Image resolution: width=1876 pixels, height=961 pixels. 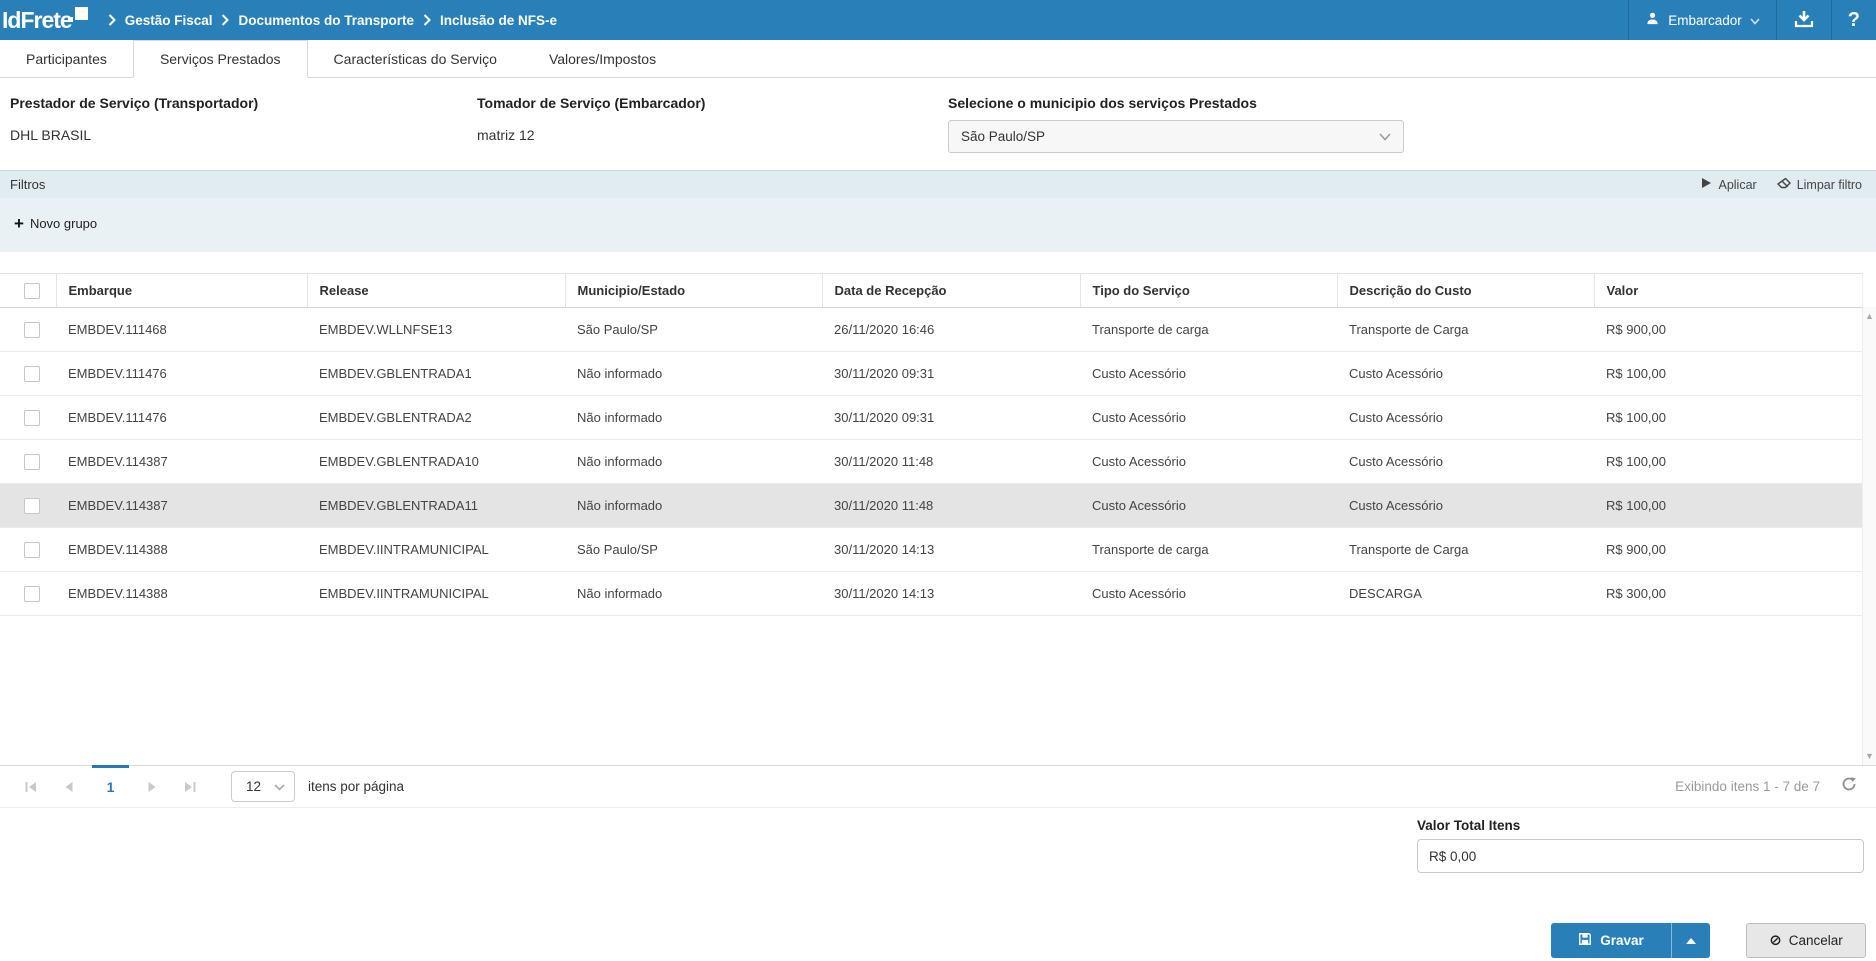 What do you see at coordinates (1209, 290) in the screenshot?
I see `column-header-tipo-servico: Tipo do Serviço` at bounding box center [1209, 290].